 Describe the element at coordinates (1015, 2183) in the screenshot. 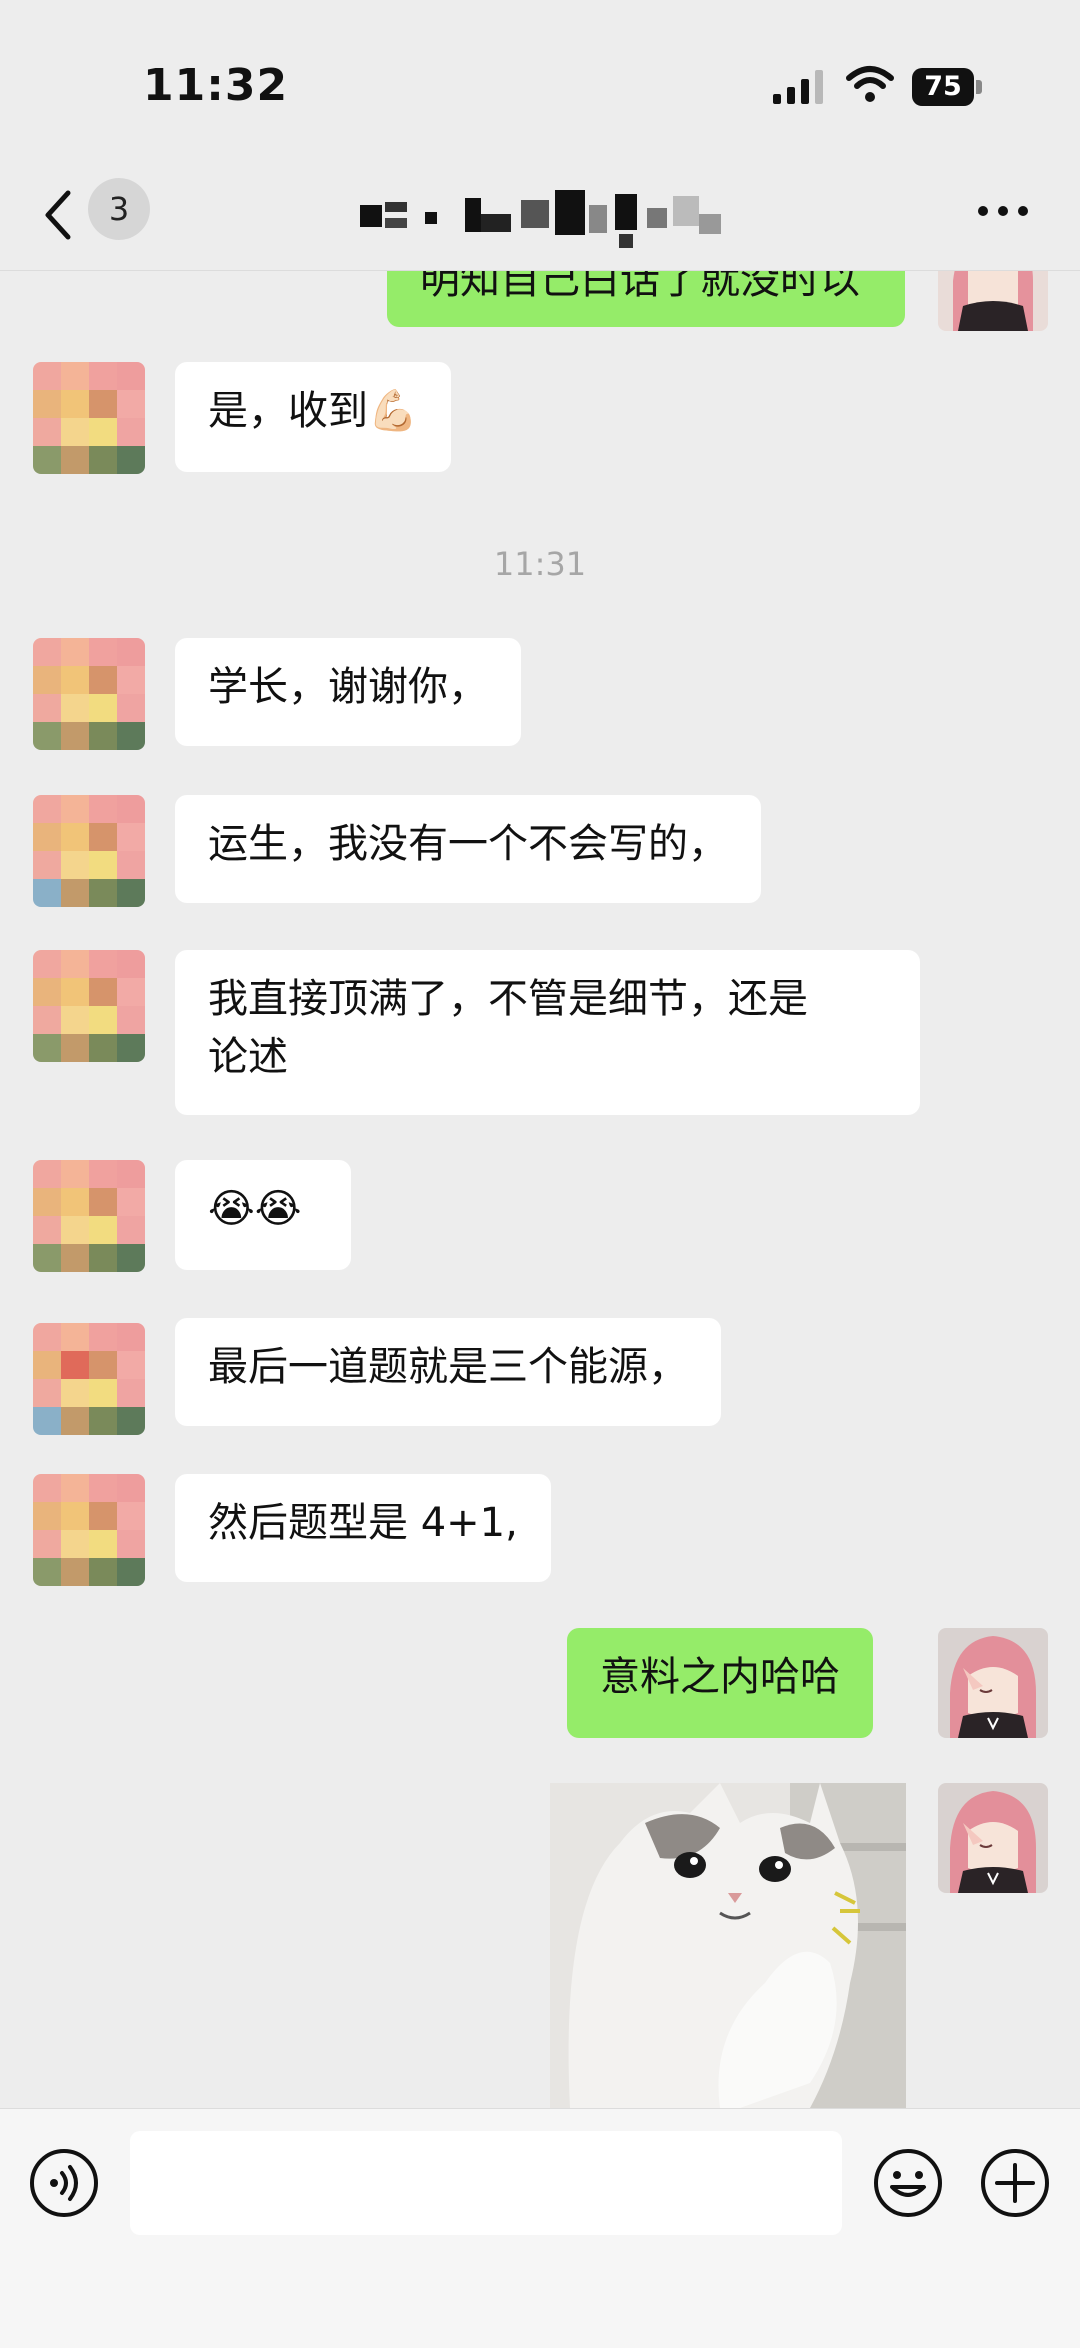

I see `plus-icon` at that location.